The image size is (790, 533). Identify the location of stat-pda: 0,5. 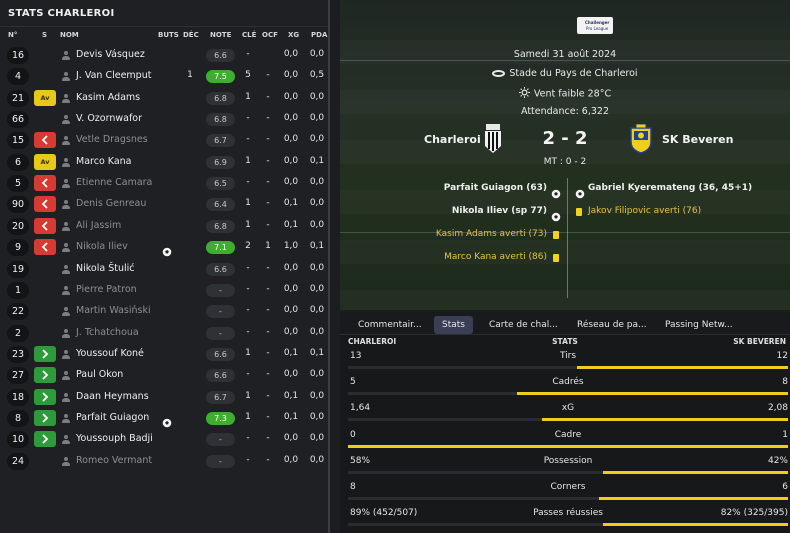
(317, 75).